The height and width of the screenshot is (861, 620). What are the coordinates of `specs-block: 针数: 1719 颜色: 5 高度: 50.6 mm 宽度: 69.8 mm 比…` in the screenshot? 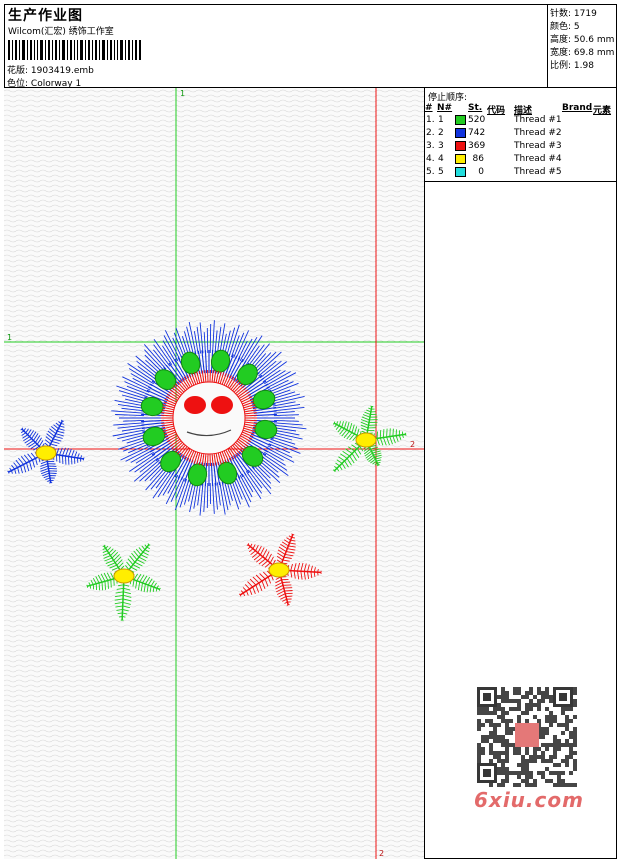 It's located at (582, 46).